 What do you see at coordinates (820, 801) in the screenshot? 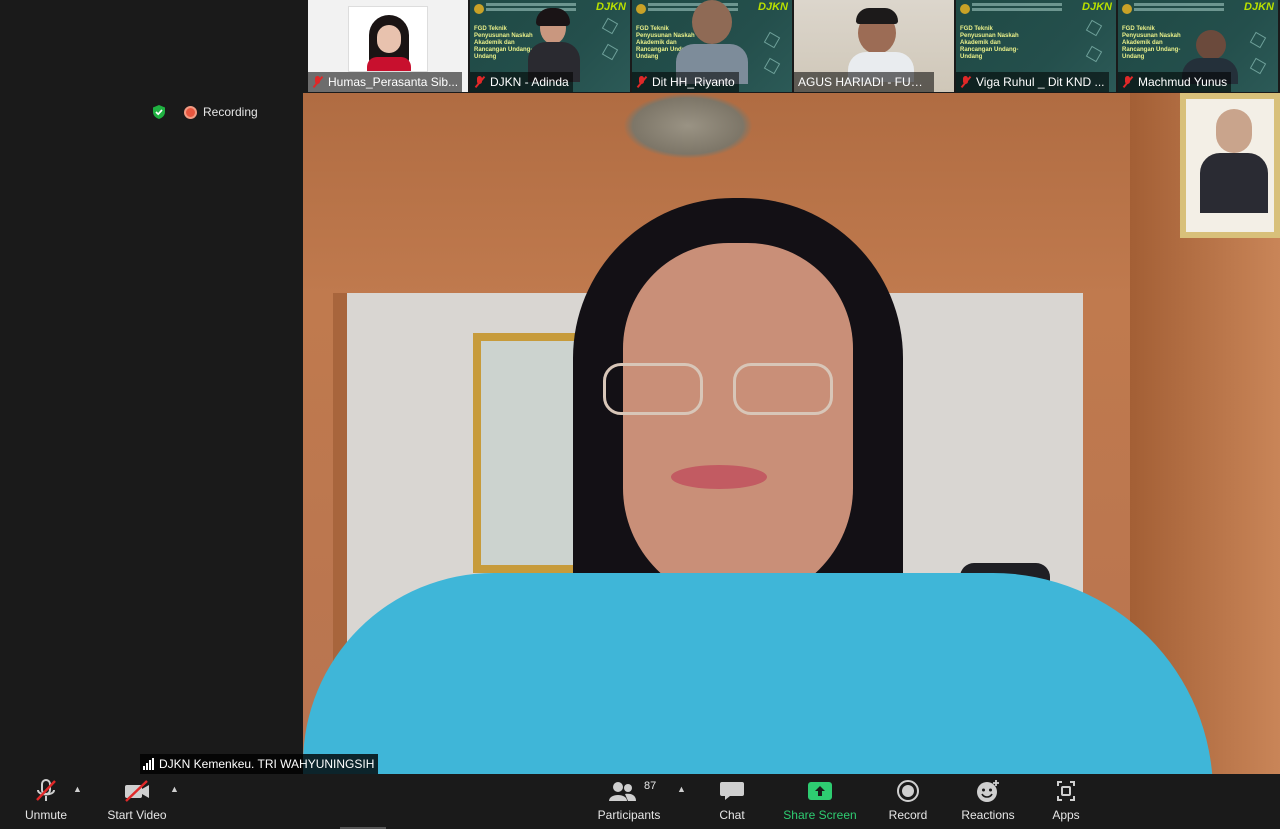
I see `share-screen-button: Share Screen` at bounding box center [820, 801].